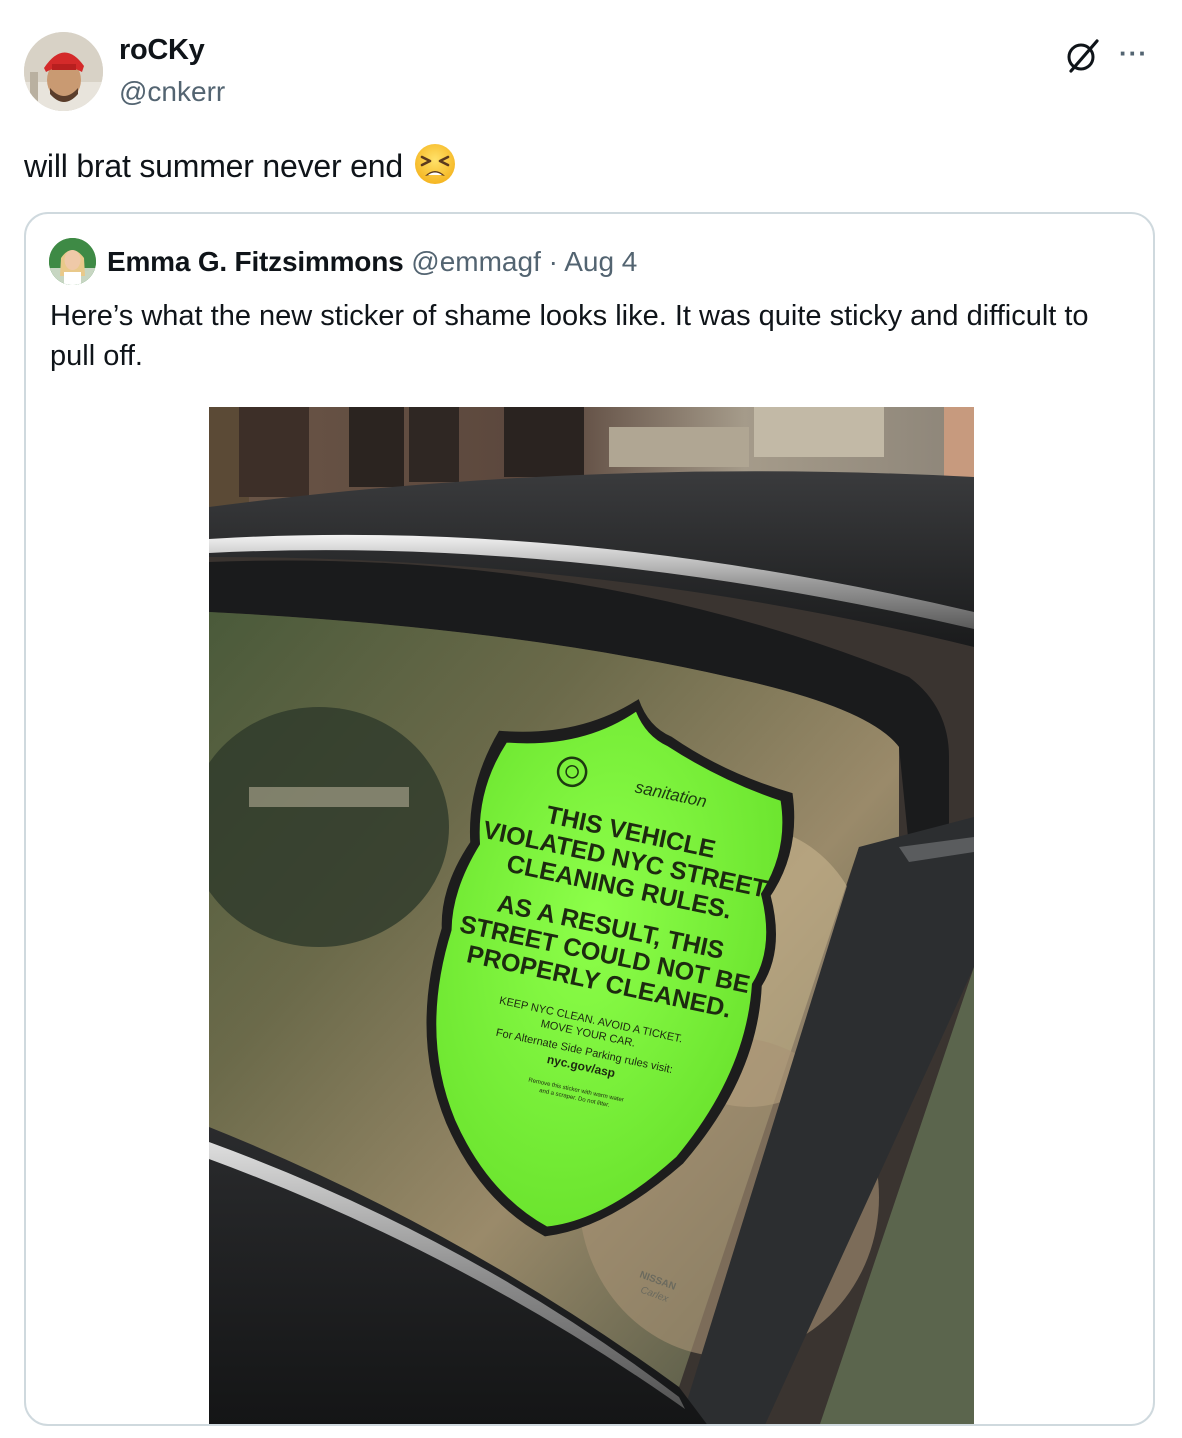  I want to click on quoted-author-avatar, so click(72, 261).